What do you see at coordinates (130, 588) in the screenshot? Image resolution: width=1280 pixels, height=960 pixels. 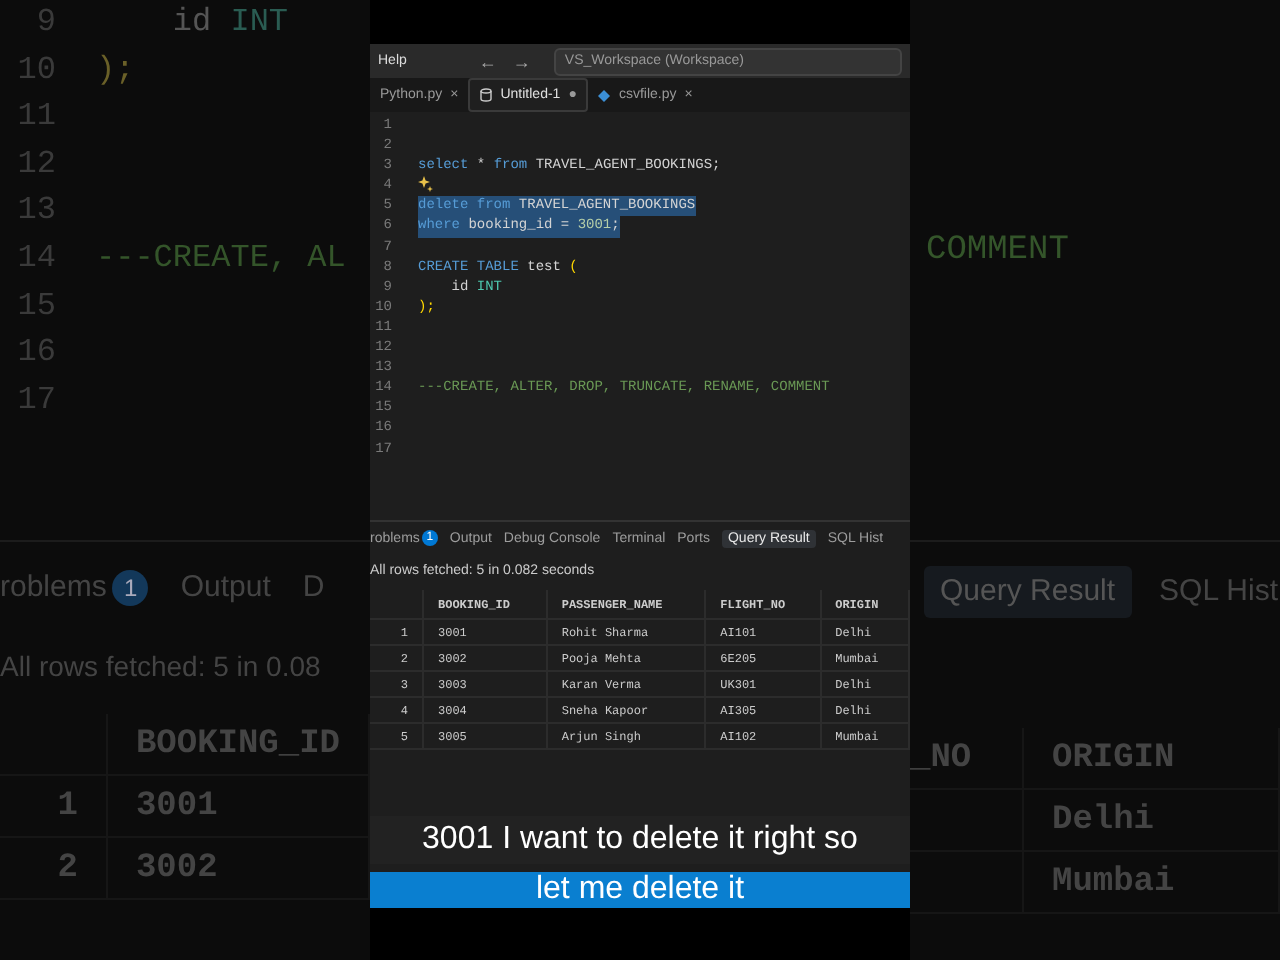 I see `count-badge: 1` at bounding box center [130, 588].